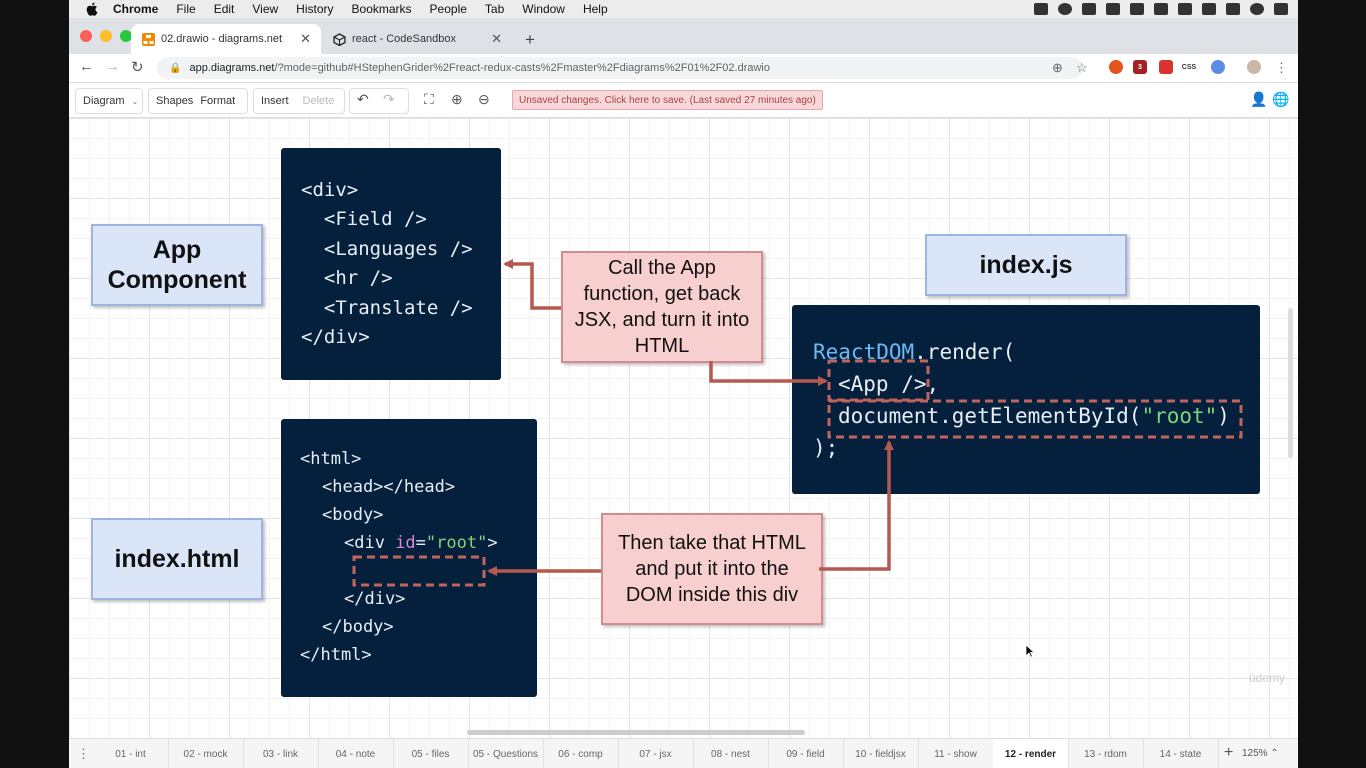 Image resolution: width=1366 pixels, height=768 pixels. What do you see at coordinates (1260, 753) in the screenshot?
I see `zoom-level: 125% ⌃` at bounding box center [1260, 753].